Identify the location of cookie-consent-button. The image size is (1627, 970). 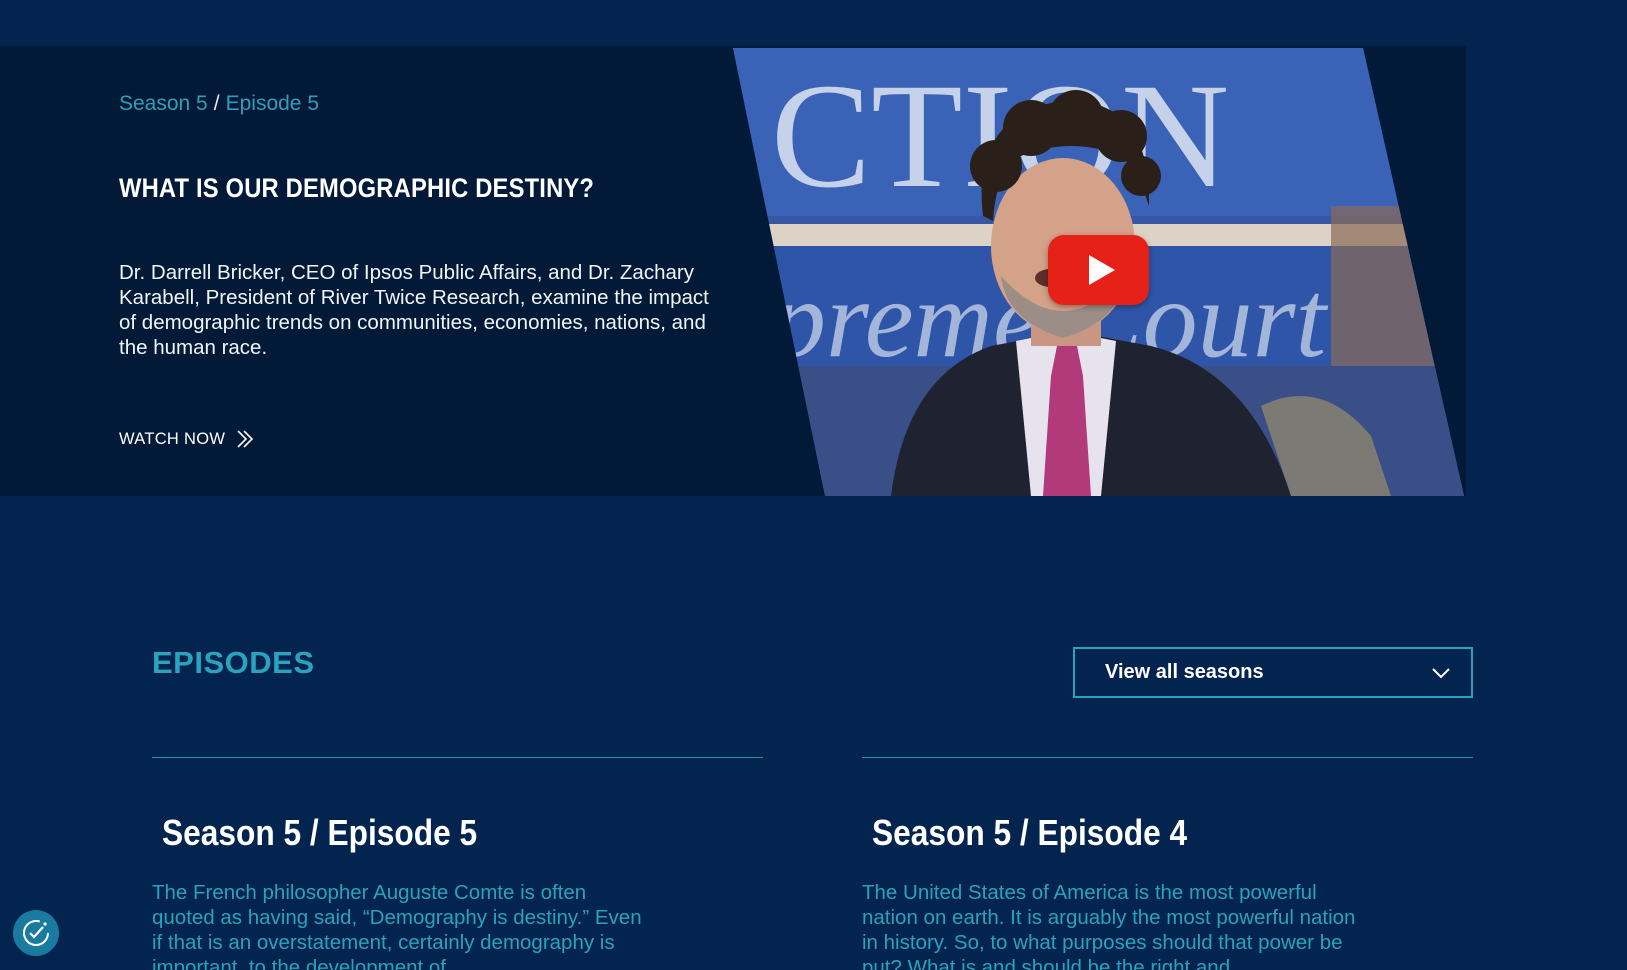
(36, 933).